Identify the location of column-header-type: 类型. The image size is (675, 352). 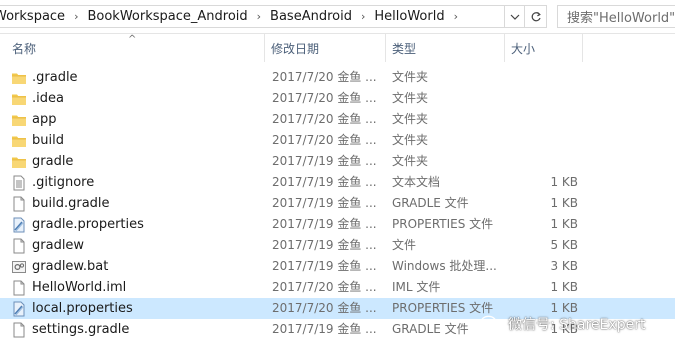
(447, 48).